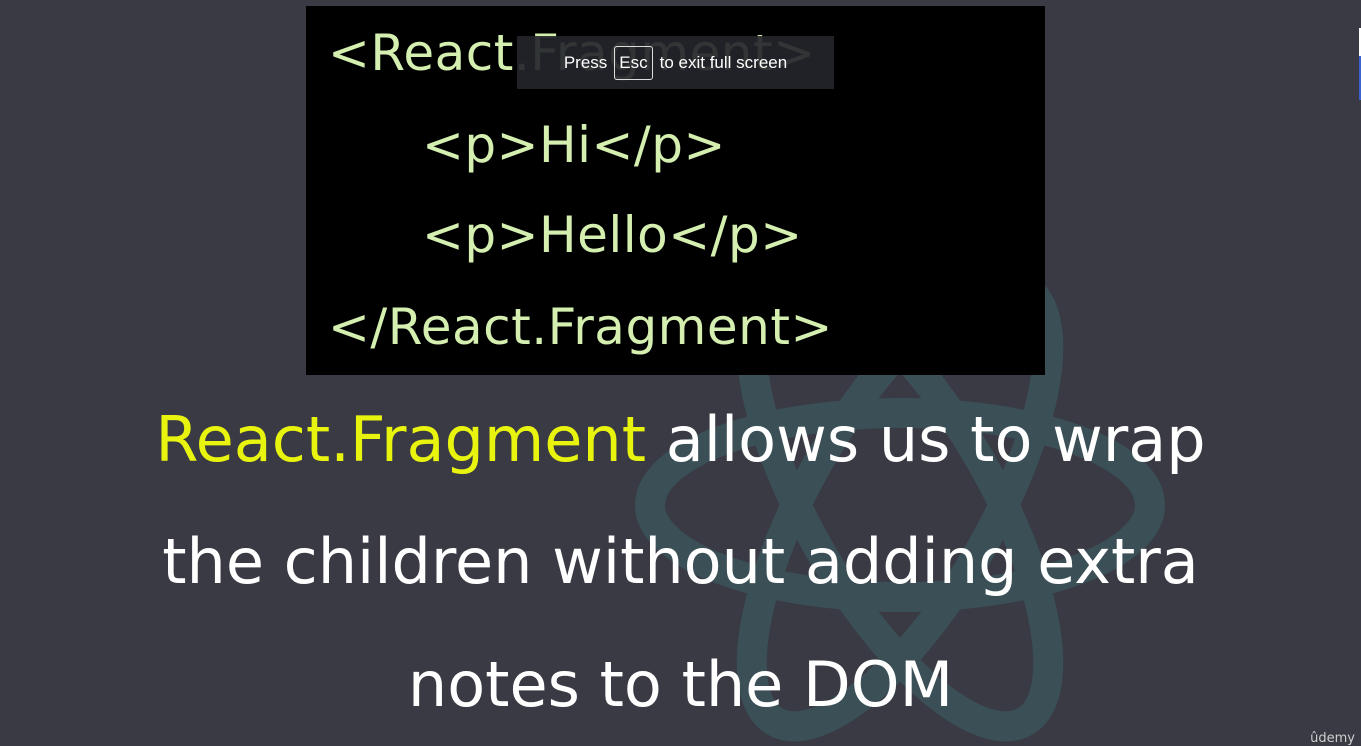 The width and height of the screenshot is (1361, 746). What do you see at coordinates (1332, 738) in the screenshot?
I see `udemy-logo: ûdemy` at bounding box center [1332, 738].